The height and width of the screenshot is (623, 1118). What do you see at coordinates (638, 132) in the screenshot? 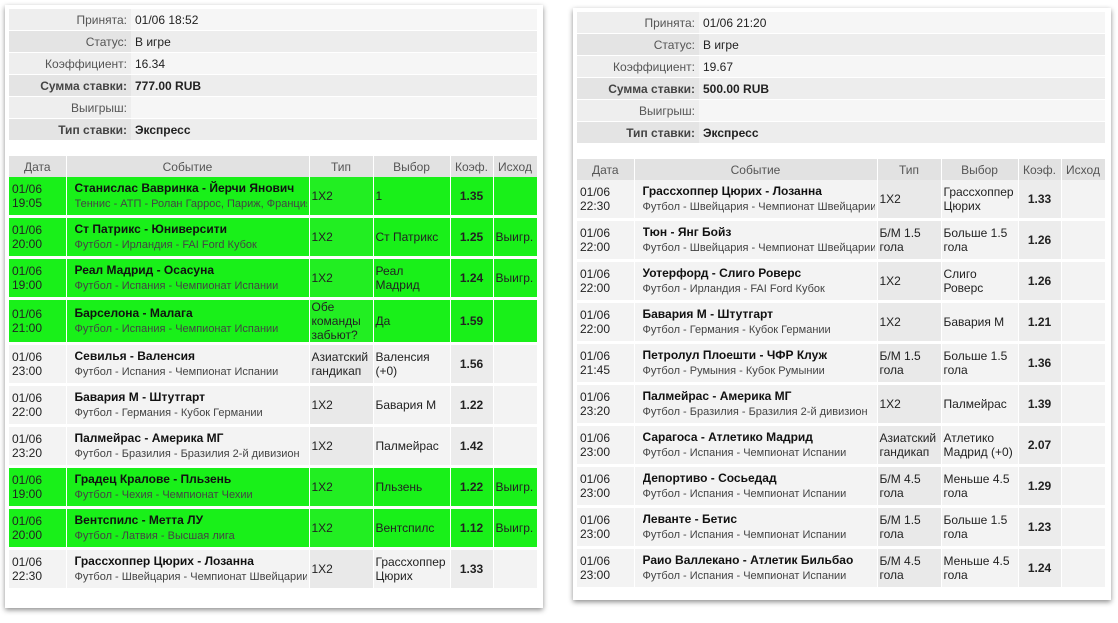
I see `label-bet-type: Тип ставки:` at bounding box center [638, 132].